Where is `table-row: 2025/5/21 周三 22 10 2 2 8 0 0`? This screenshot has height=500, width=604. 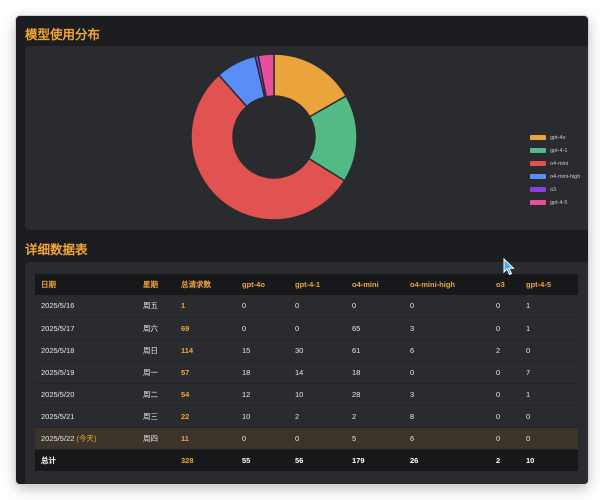
table-row: 2025/5/21 周三 22 10 2 2 8 0 0 is located at coordinates (306, 416).